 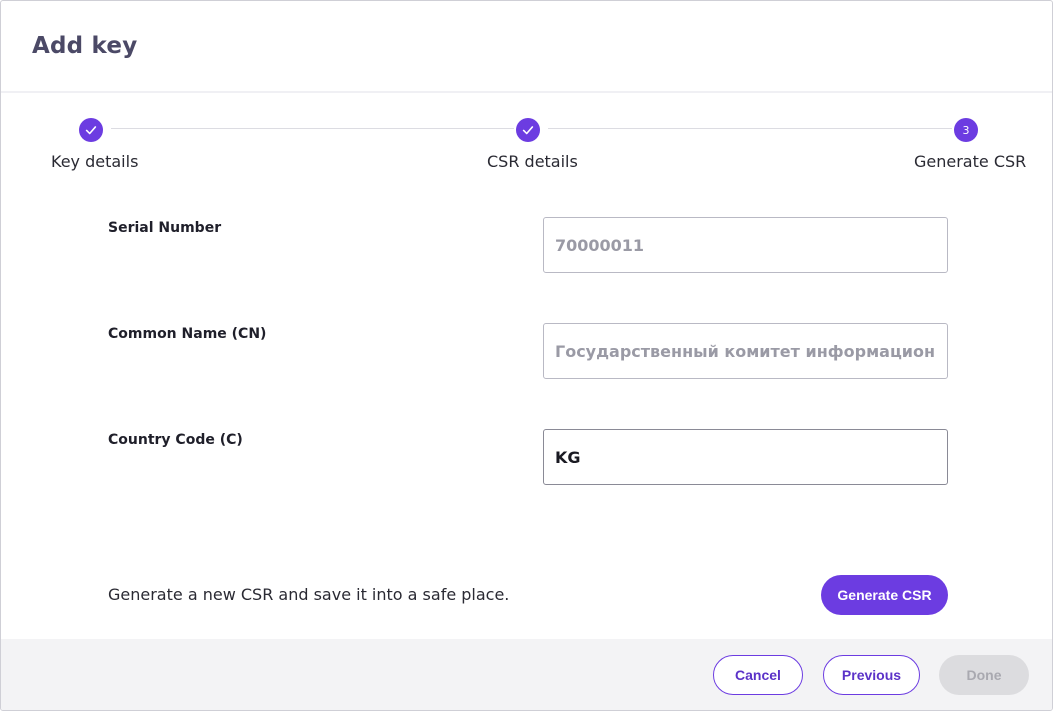 What do you see at coordinates (970, 161) in the screenshot?
I see `step-3-label: Generate CSR` at bounding box center [970, 161].